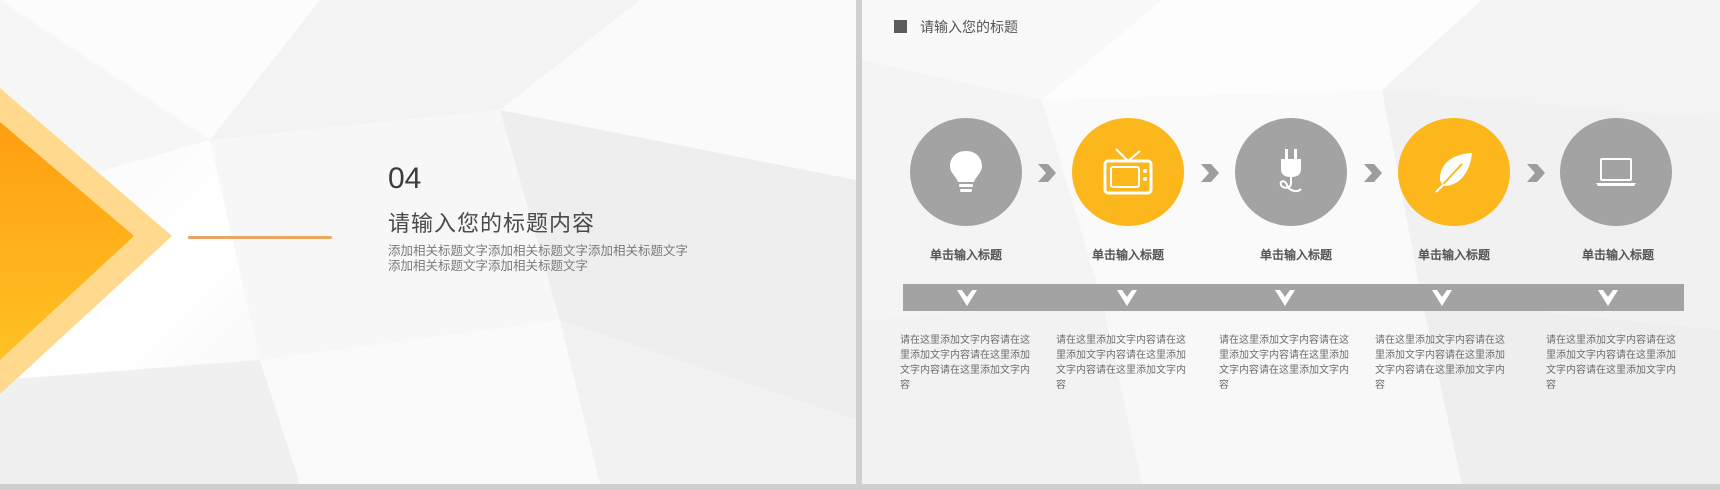  What do you see at coordinates (538, 258) in the screenshot?
I see `section-subtitle: 添加相关标题文字添加相关标题文字添加相关标题文字添加相关标题文字添加相关标题文字` at bounding box center [538, 258].